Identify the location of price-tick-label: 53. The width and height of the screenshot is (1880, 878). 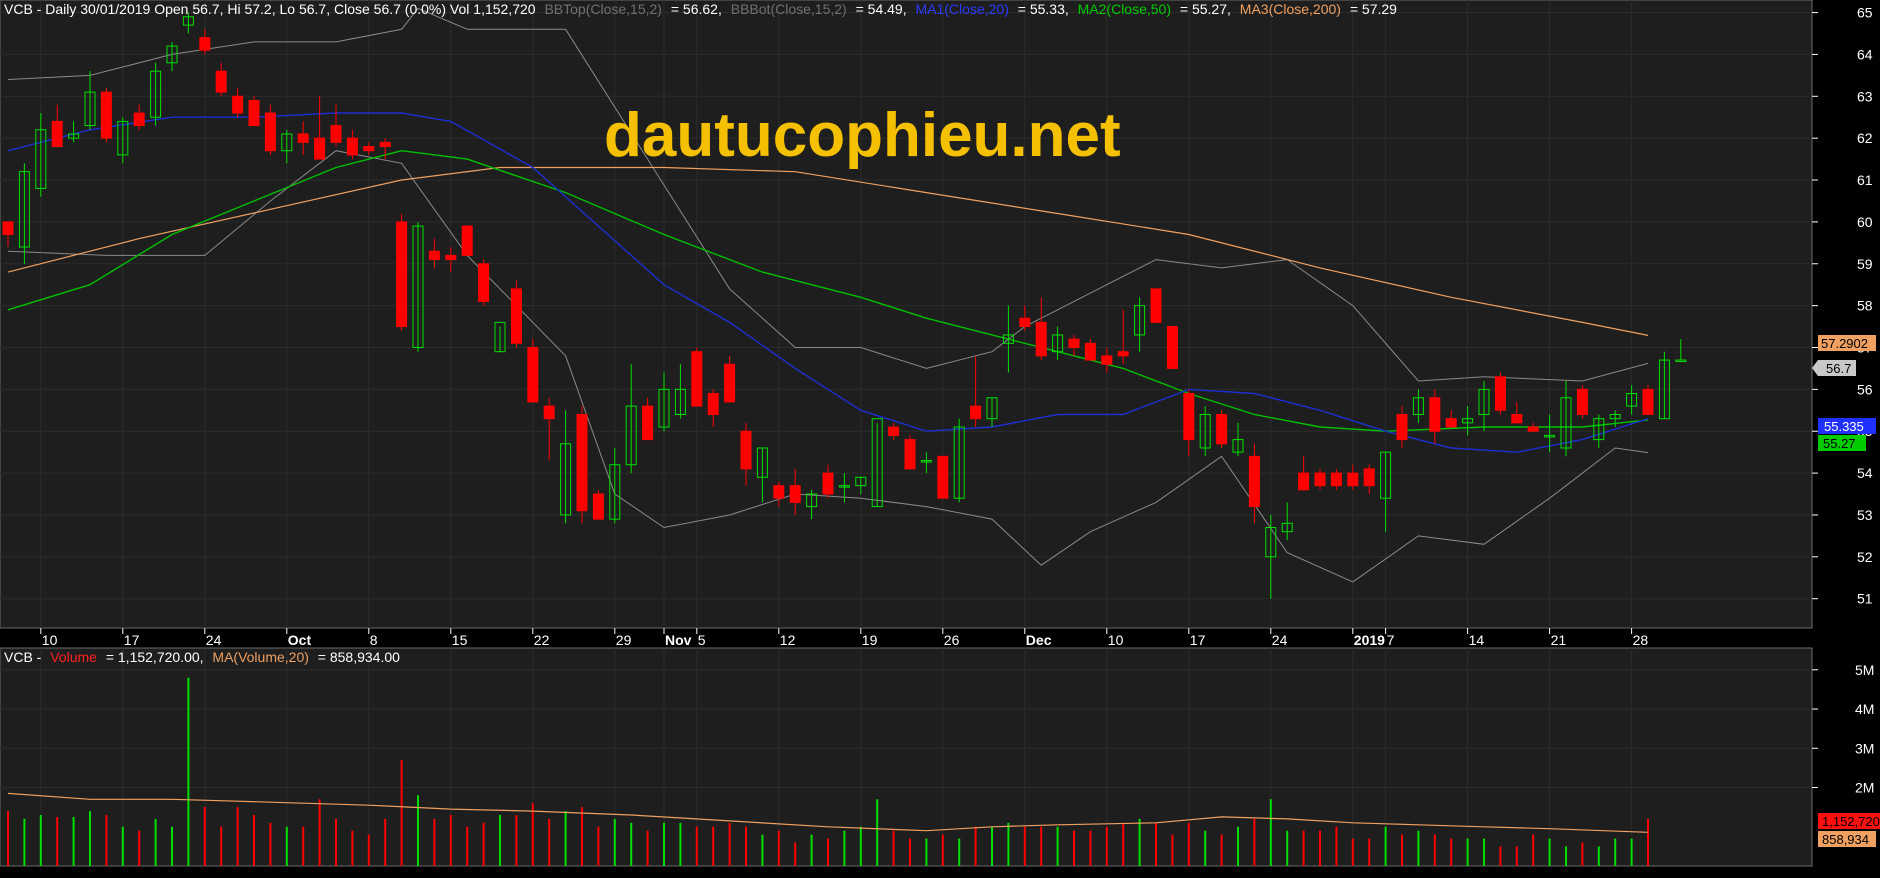
(1865, 515).